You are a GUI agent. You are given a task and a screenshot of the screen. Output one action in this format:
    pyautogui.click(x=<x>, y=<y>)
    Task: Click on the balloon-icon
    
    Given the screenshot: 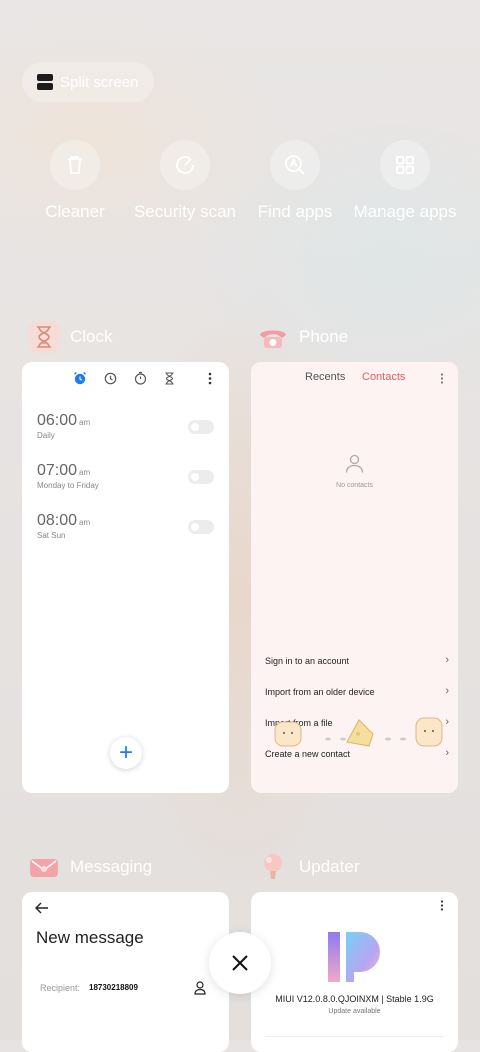 What is the action you would take?
    pyautogui.click(x=273, y=867)
    